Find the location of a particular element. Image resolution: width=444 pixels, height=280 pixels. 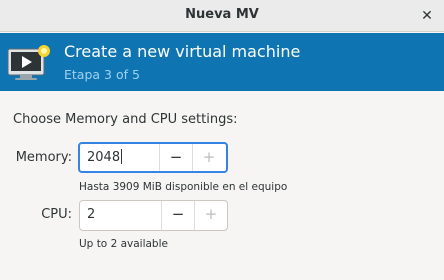

cpu-decrement-button: − is located at coordinates (177, 215).